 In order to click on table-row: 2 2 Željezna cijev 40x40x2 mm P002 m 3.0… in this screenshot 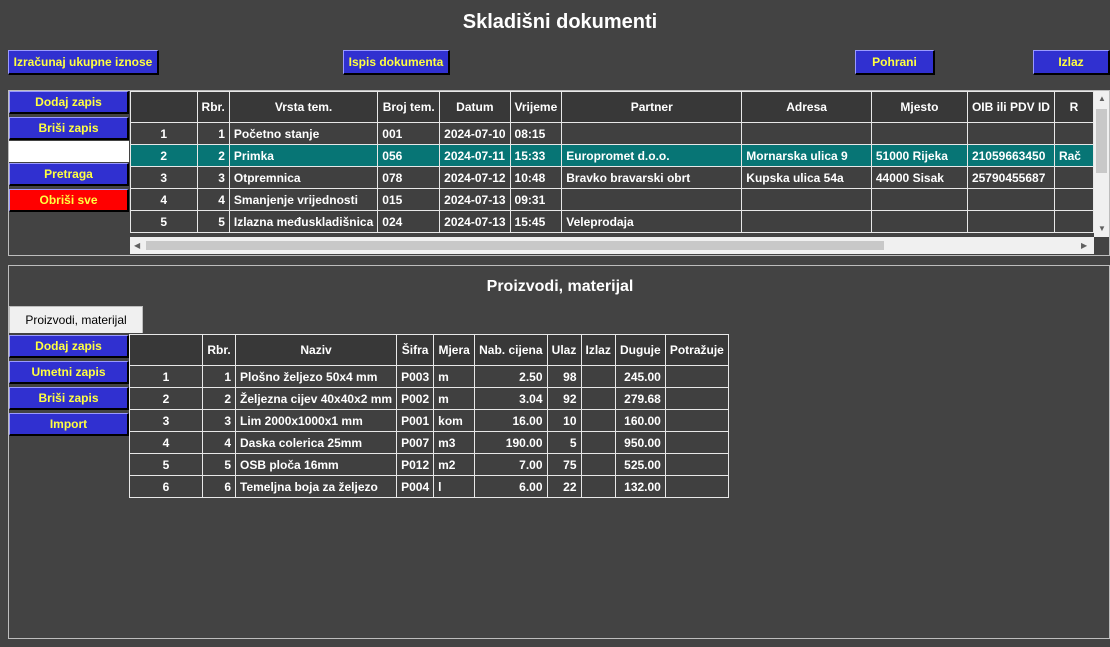, I will do `click(429, 398)`.